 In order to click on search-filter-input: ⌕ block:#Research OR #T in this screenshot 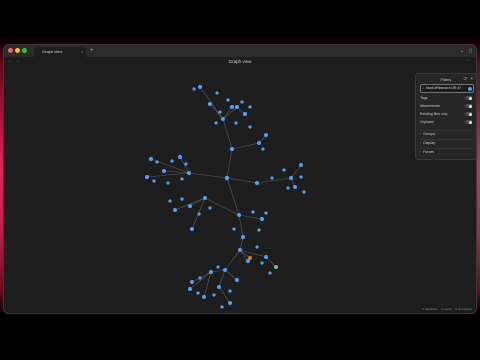, I will do `click(447, 88)`.